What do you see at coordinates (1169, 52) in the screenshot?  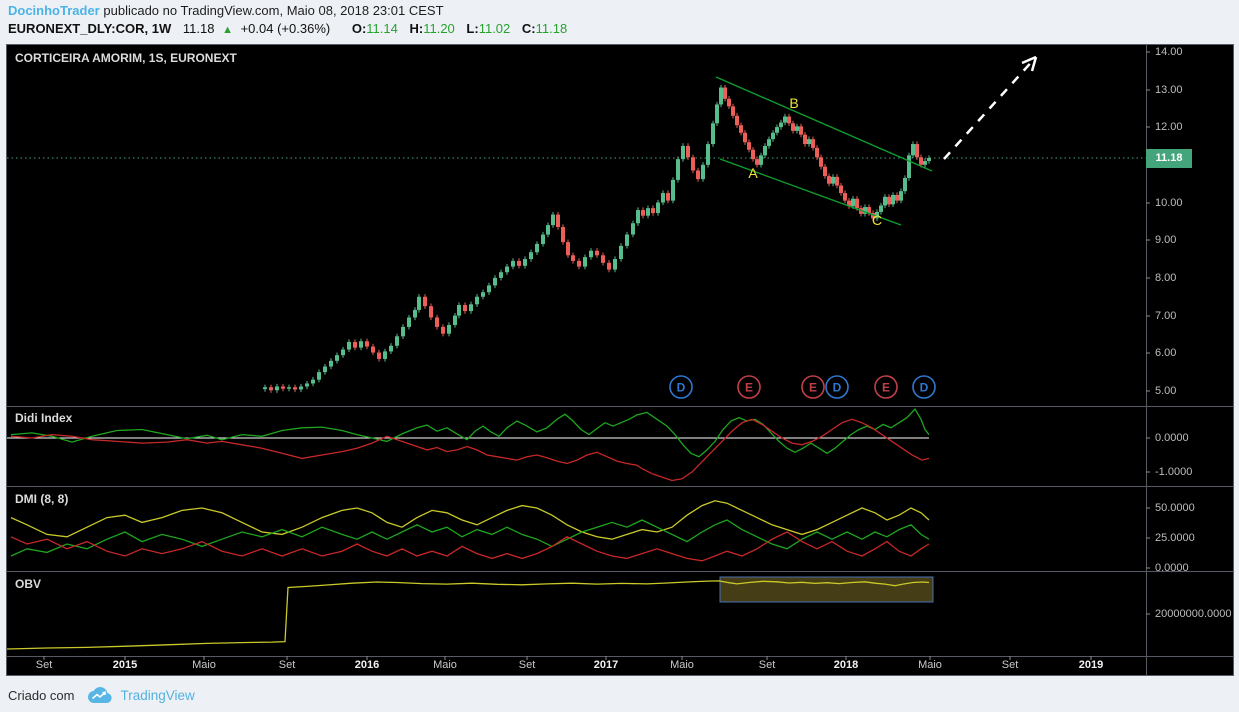 I see `axis-value-label: 14.00` at bounding box center [1169, 52].